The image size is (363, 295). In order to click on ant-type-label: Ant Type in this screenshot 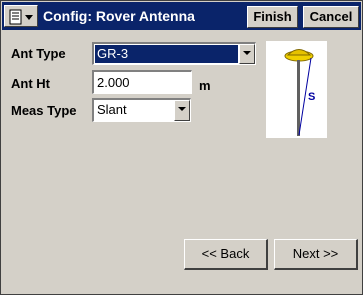, I will do `click(38, 53)`.